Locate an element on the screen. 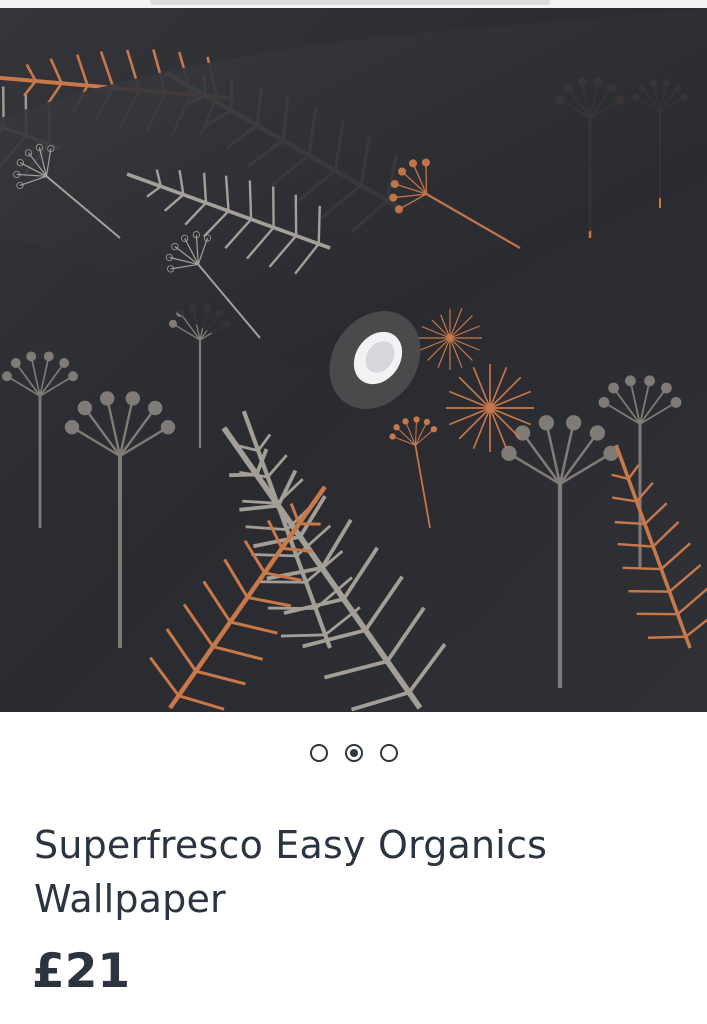 The height and width of the screenshot is (1024, 707). top-bar is located at coordinates (350, 2).